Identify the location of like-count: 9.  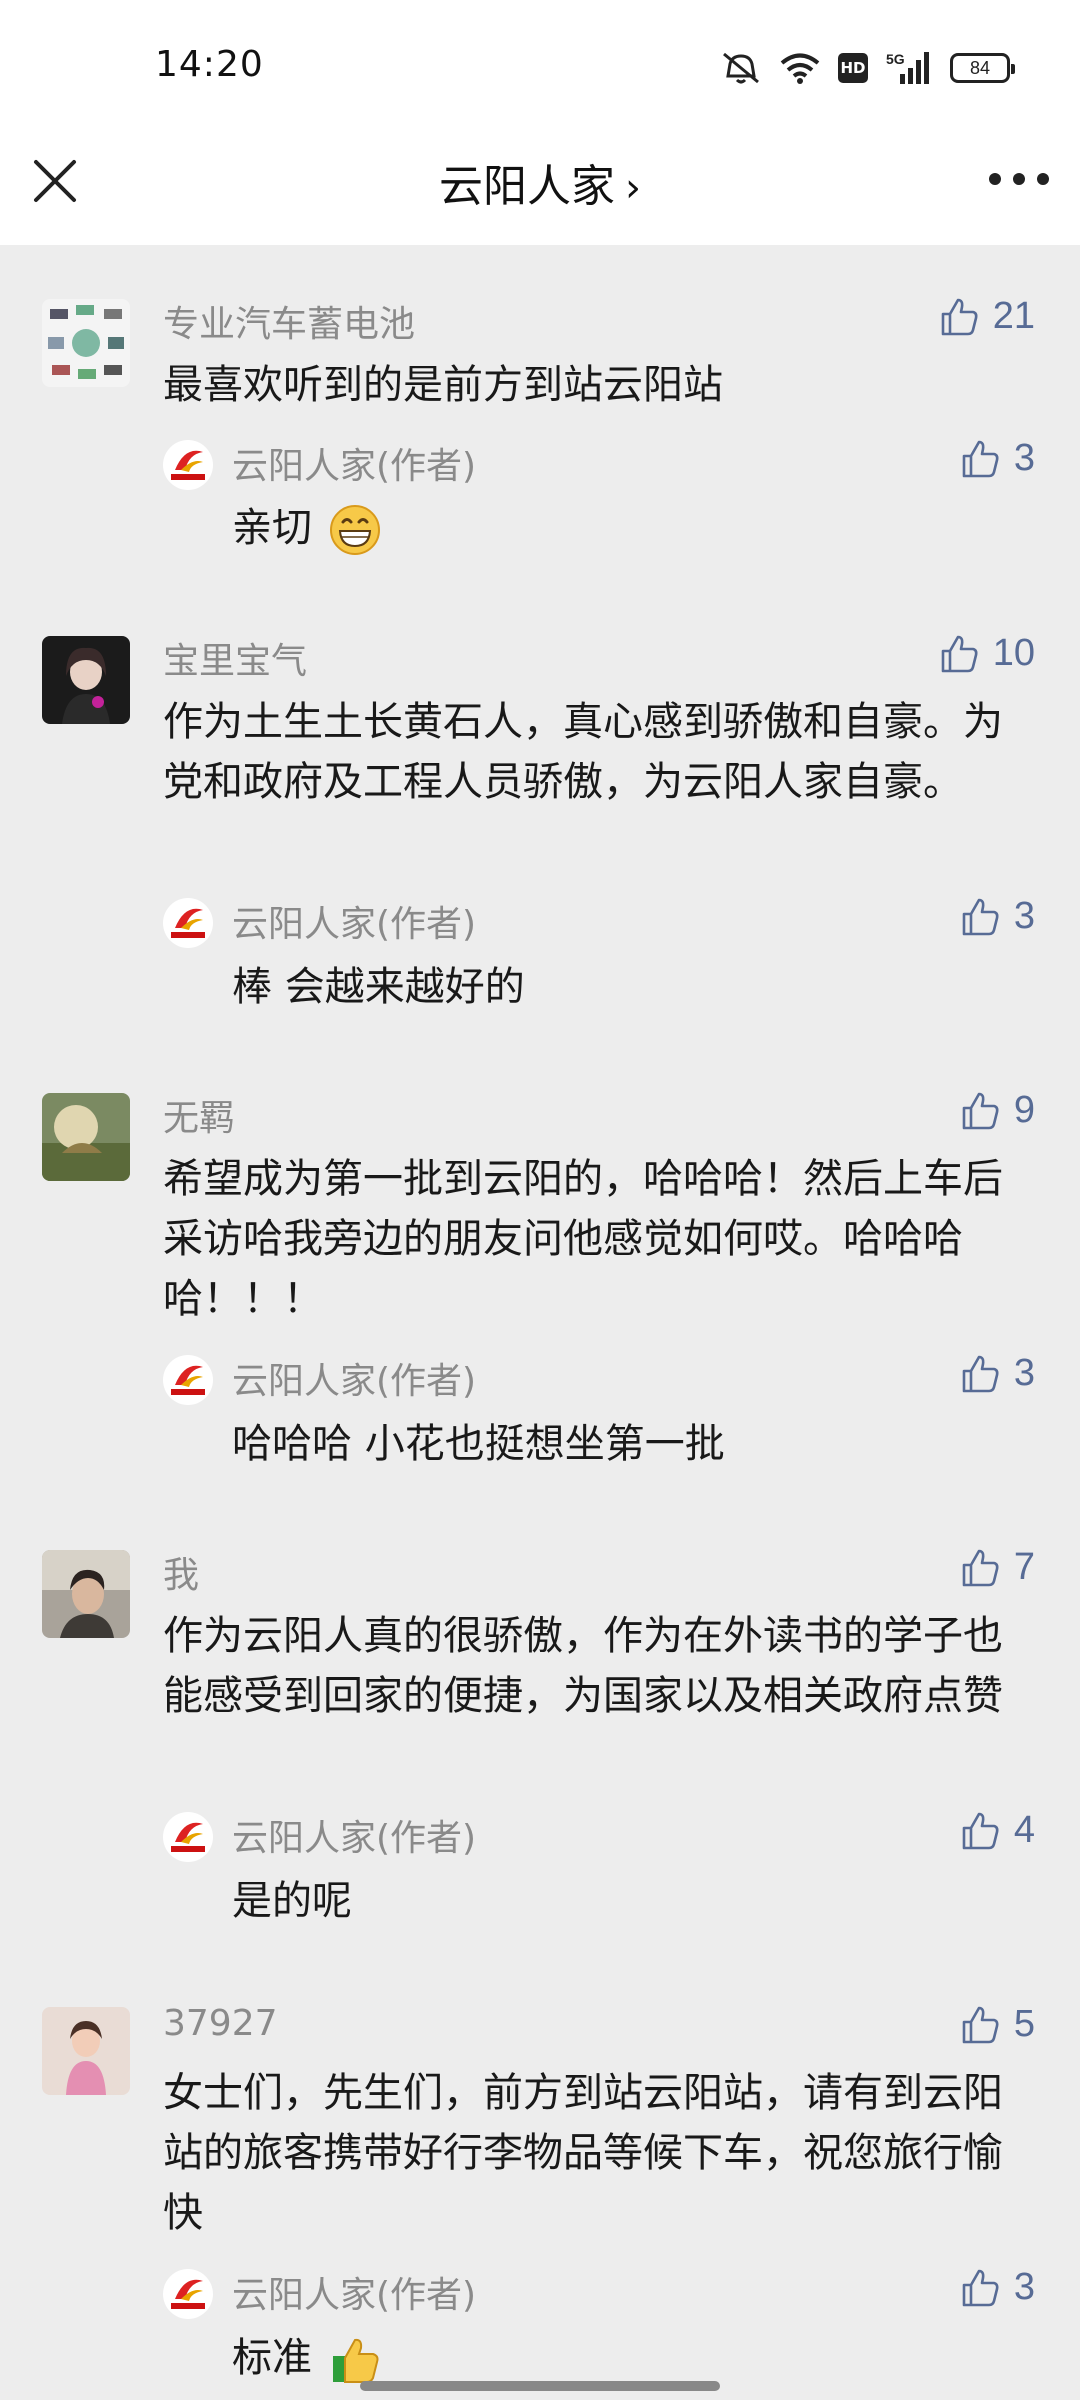
(1024, 1110).